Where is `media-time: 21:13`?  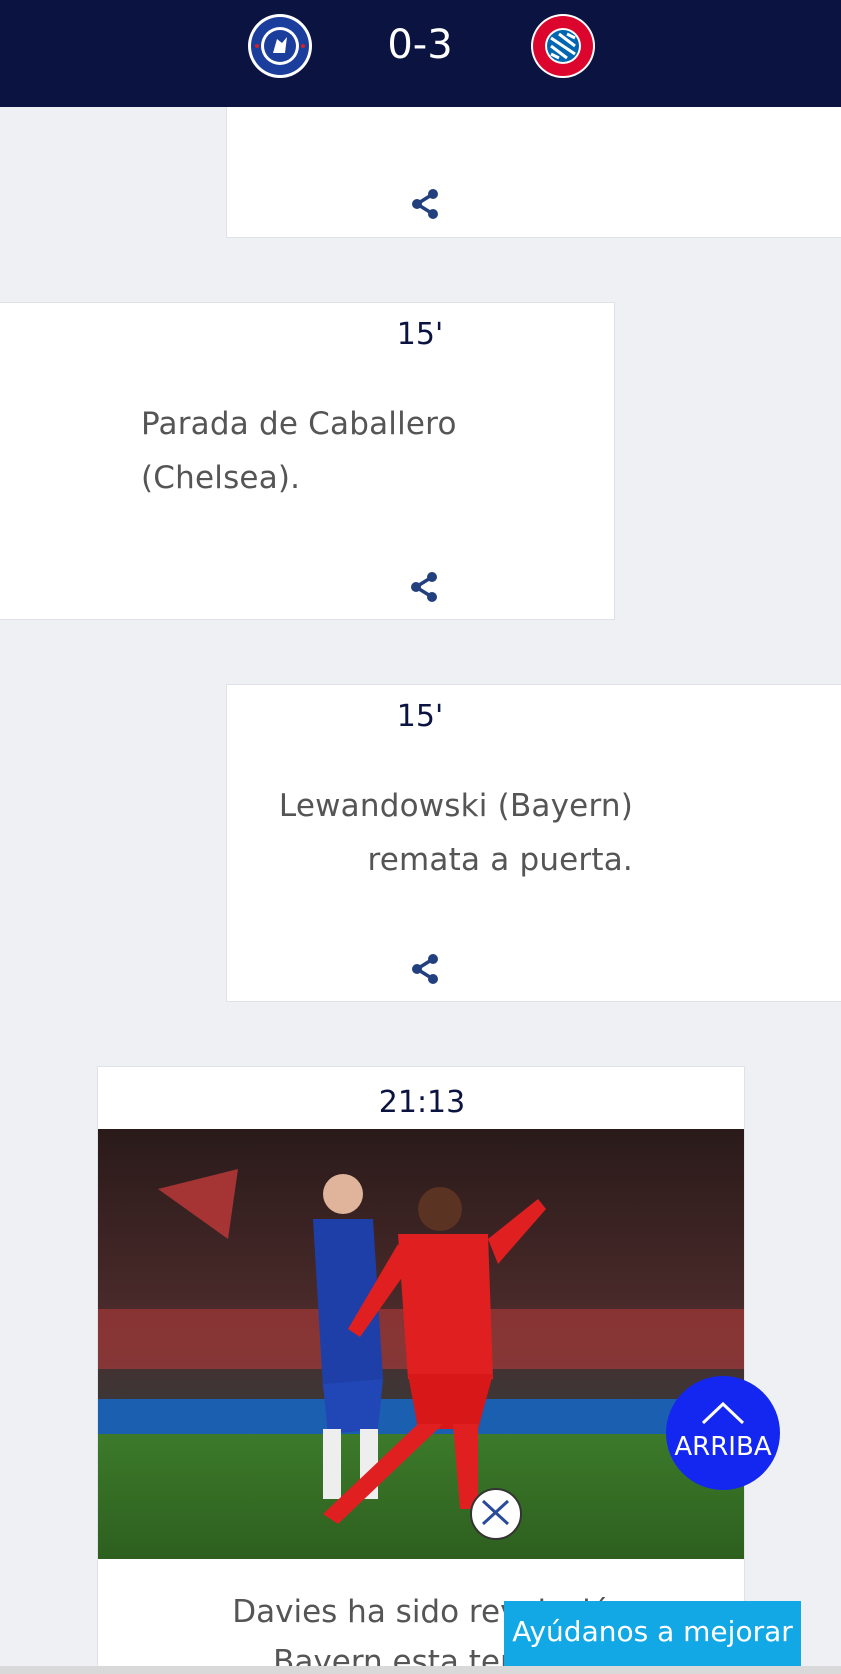 media-time: 21:13 is located at coordinates (422, 1102).